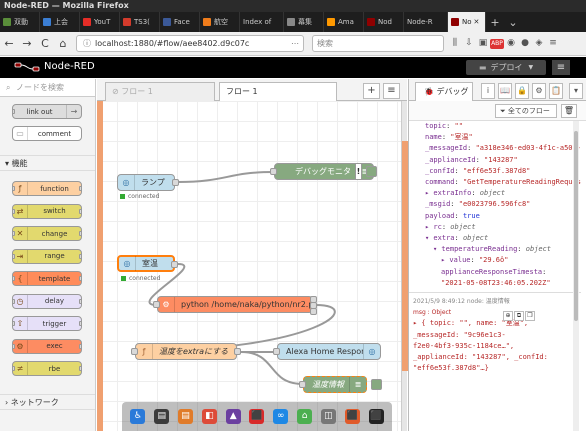  What do you see at coordinates (47, 368) in the screenshot?
I see `palette-node-rbe: ≠ rbe` at bounding box center [47, 368].